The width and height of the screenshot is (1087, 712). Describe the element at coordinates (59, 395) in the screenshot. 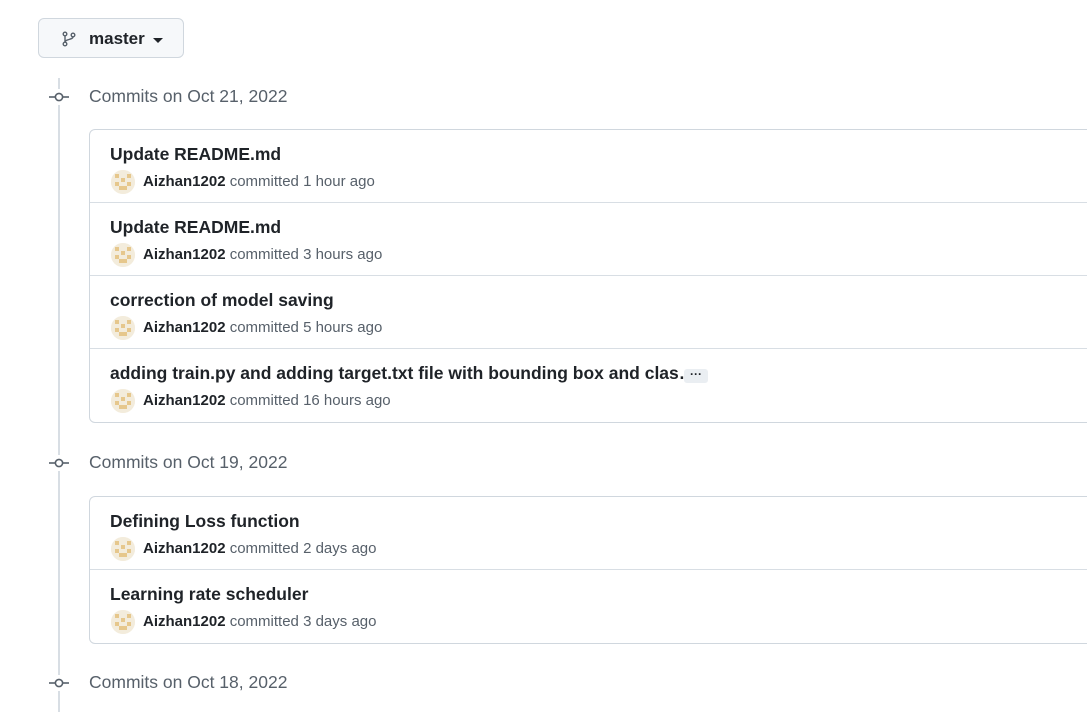

I see `timeline-line` at that location.